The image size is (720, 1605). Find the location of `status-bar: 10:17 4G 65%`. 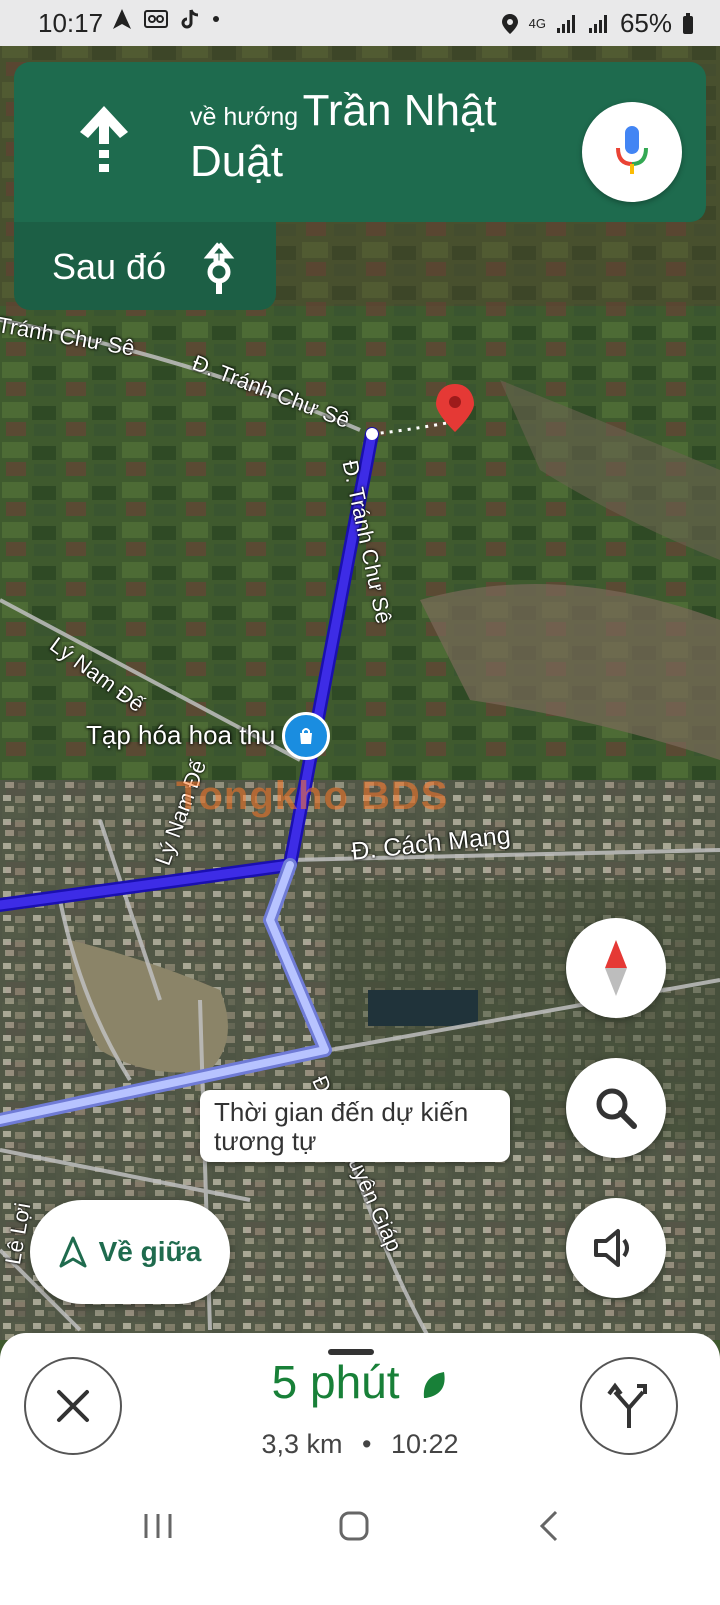

status-bar: 10:17 4G 65% is located at coordinates (360, 23).